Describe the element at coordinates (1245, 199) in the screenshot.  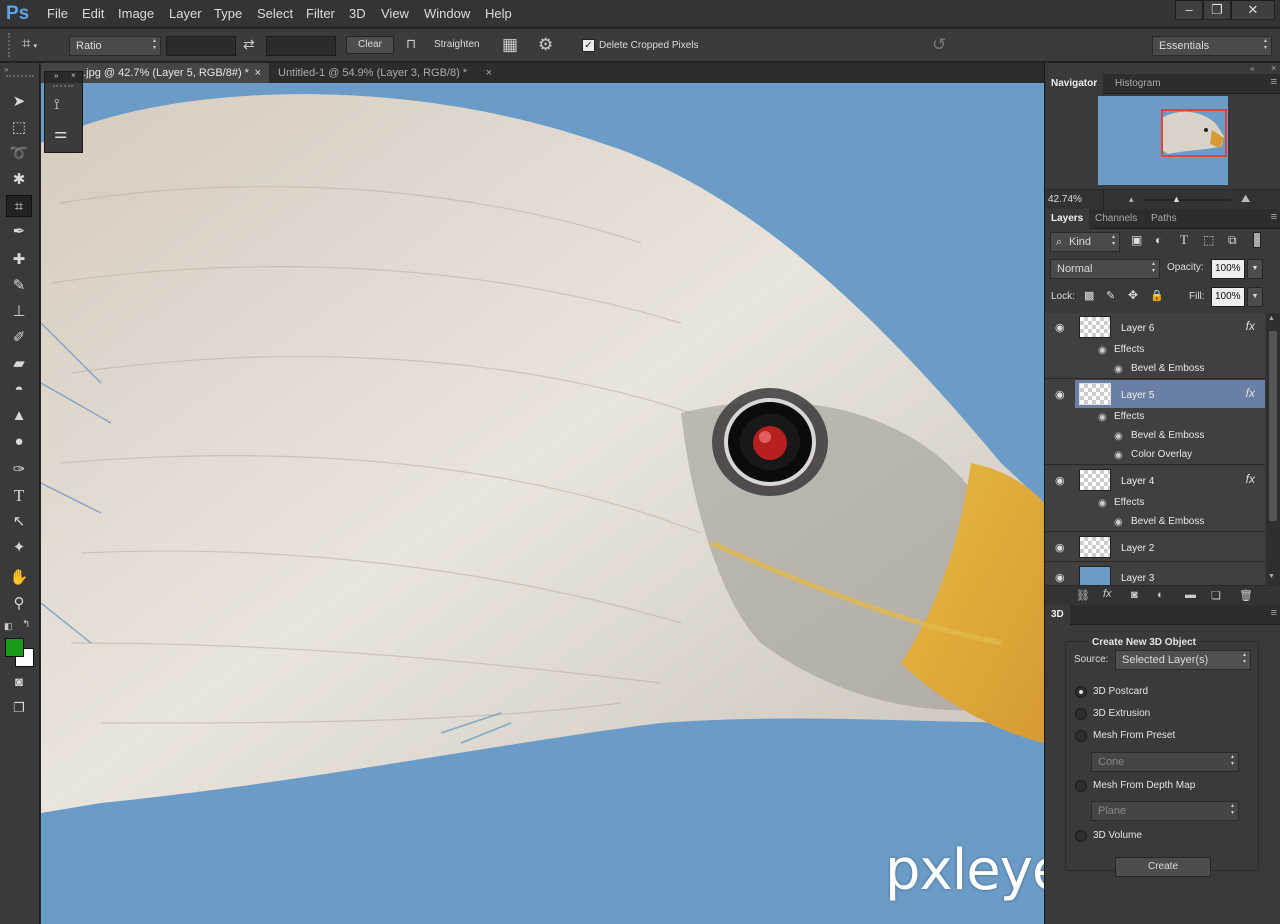
I see `zoom-in-icon: ⛰` at that location.